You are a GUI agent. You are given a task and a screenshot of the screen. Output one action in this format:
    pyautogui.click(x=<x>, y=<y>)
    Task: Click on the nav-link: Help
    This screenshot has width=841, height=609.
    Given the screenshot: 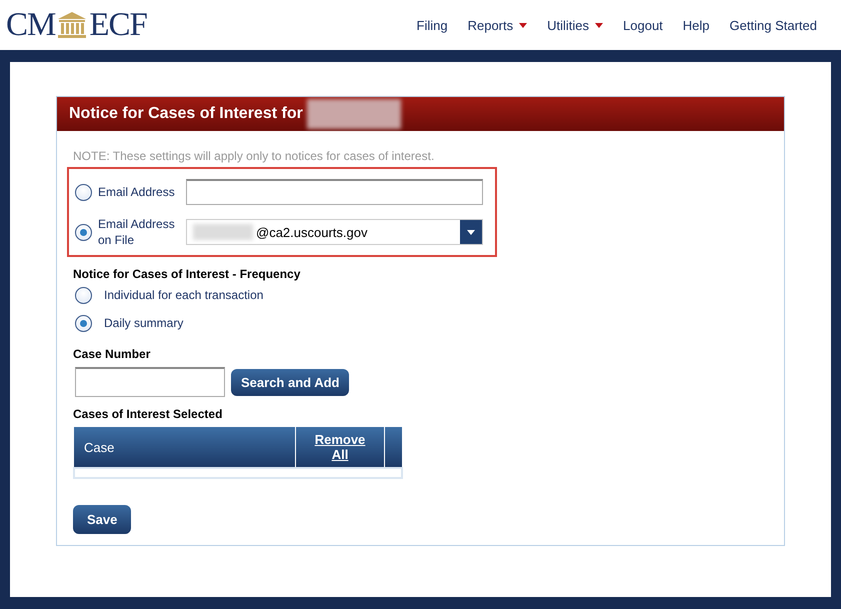 What is the action you would take?
    pyautogui.click(x=696, y=25)
    